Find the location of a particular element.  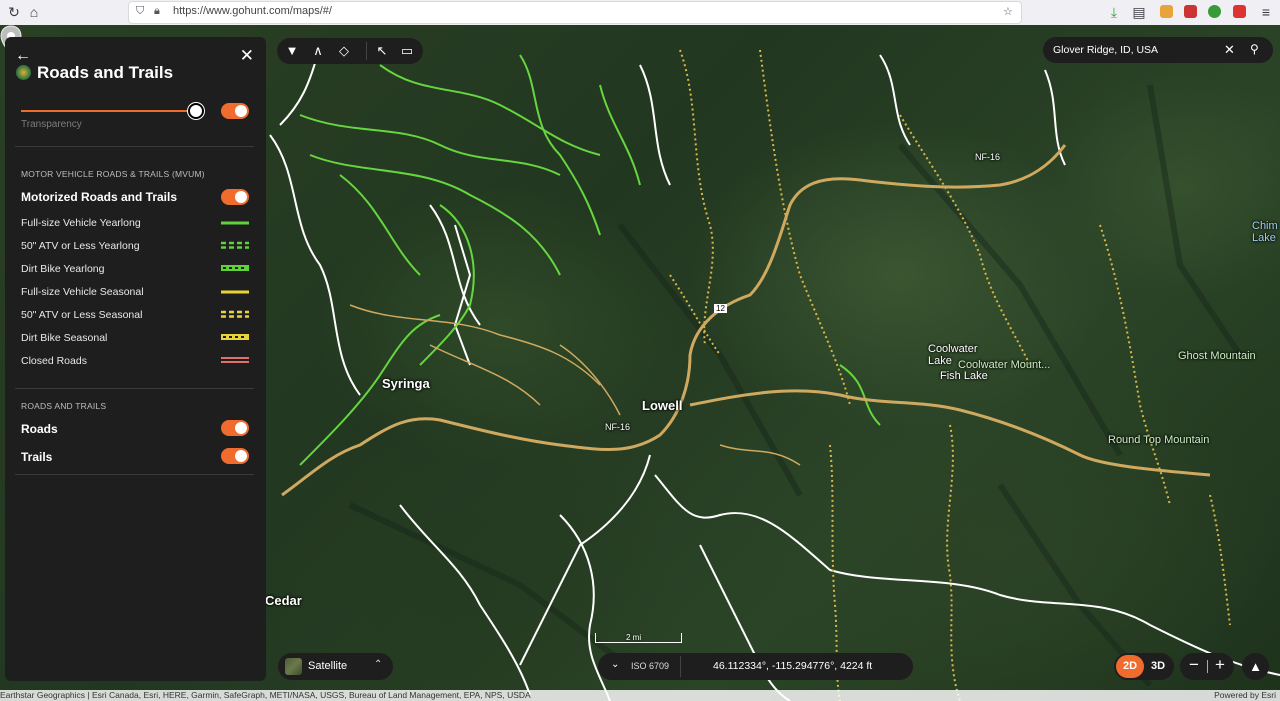

basemap-label: Satellite is located at coordinates (328, 666).